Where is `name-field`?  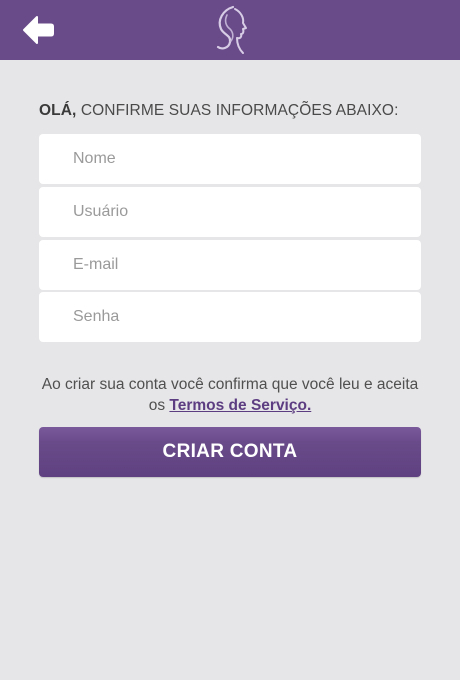
name-field is located at coordinates (230, 159).